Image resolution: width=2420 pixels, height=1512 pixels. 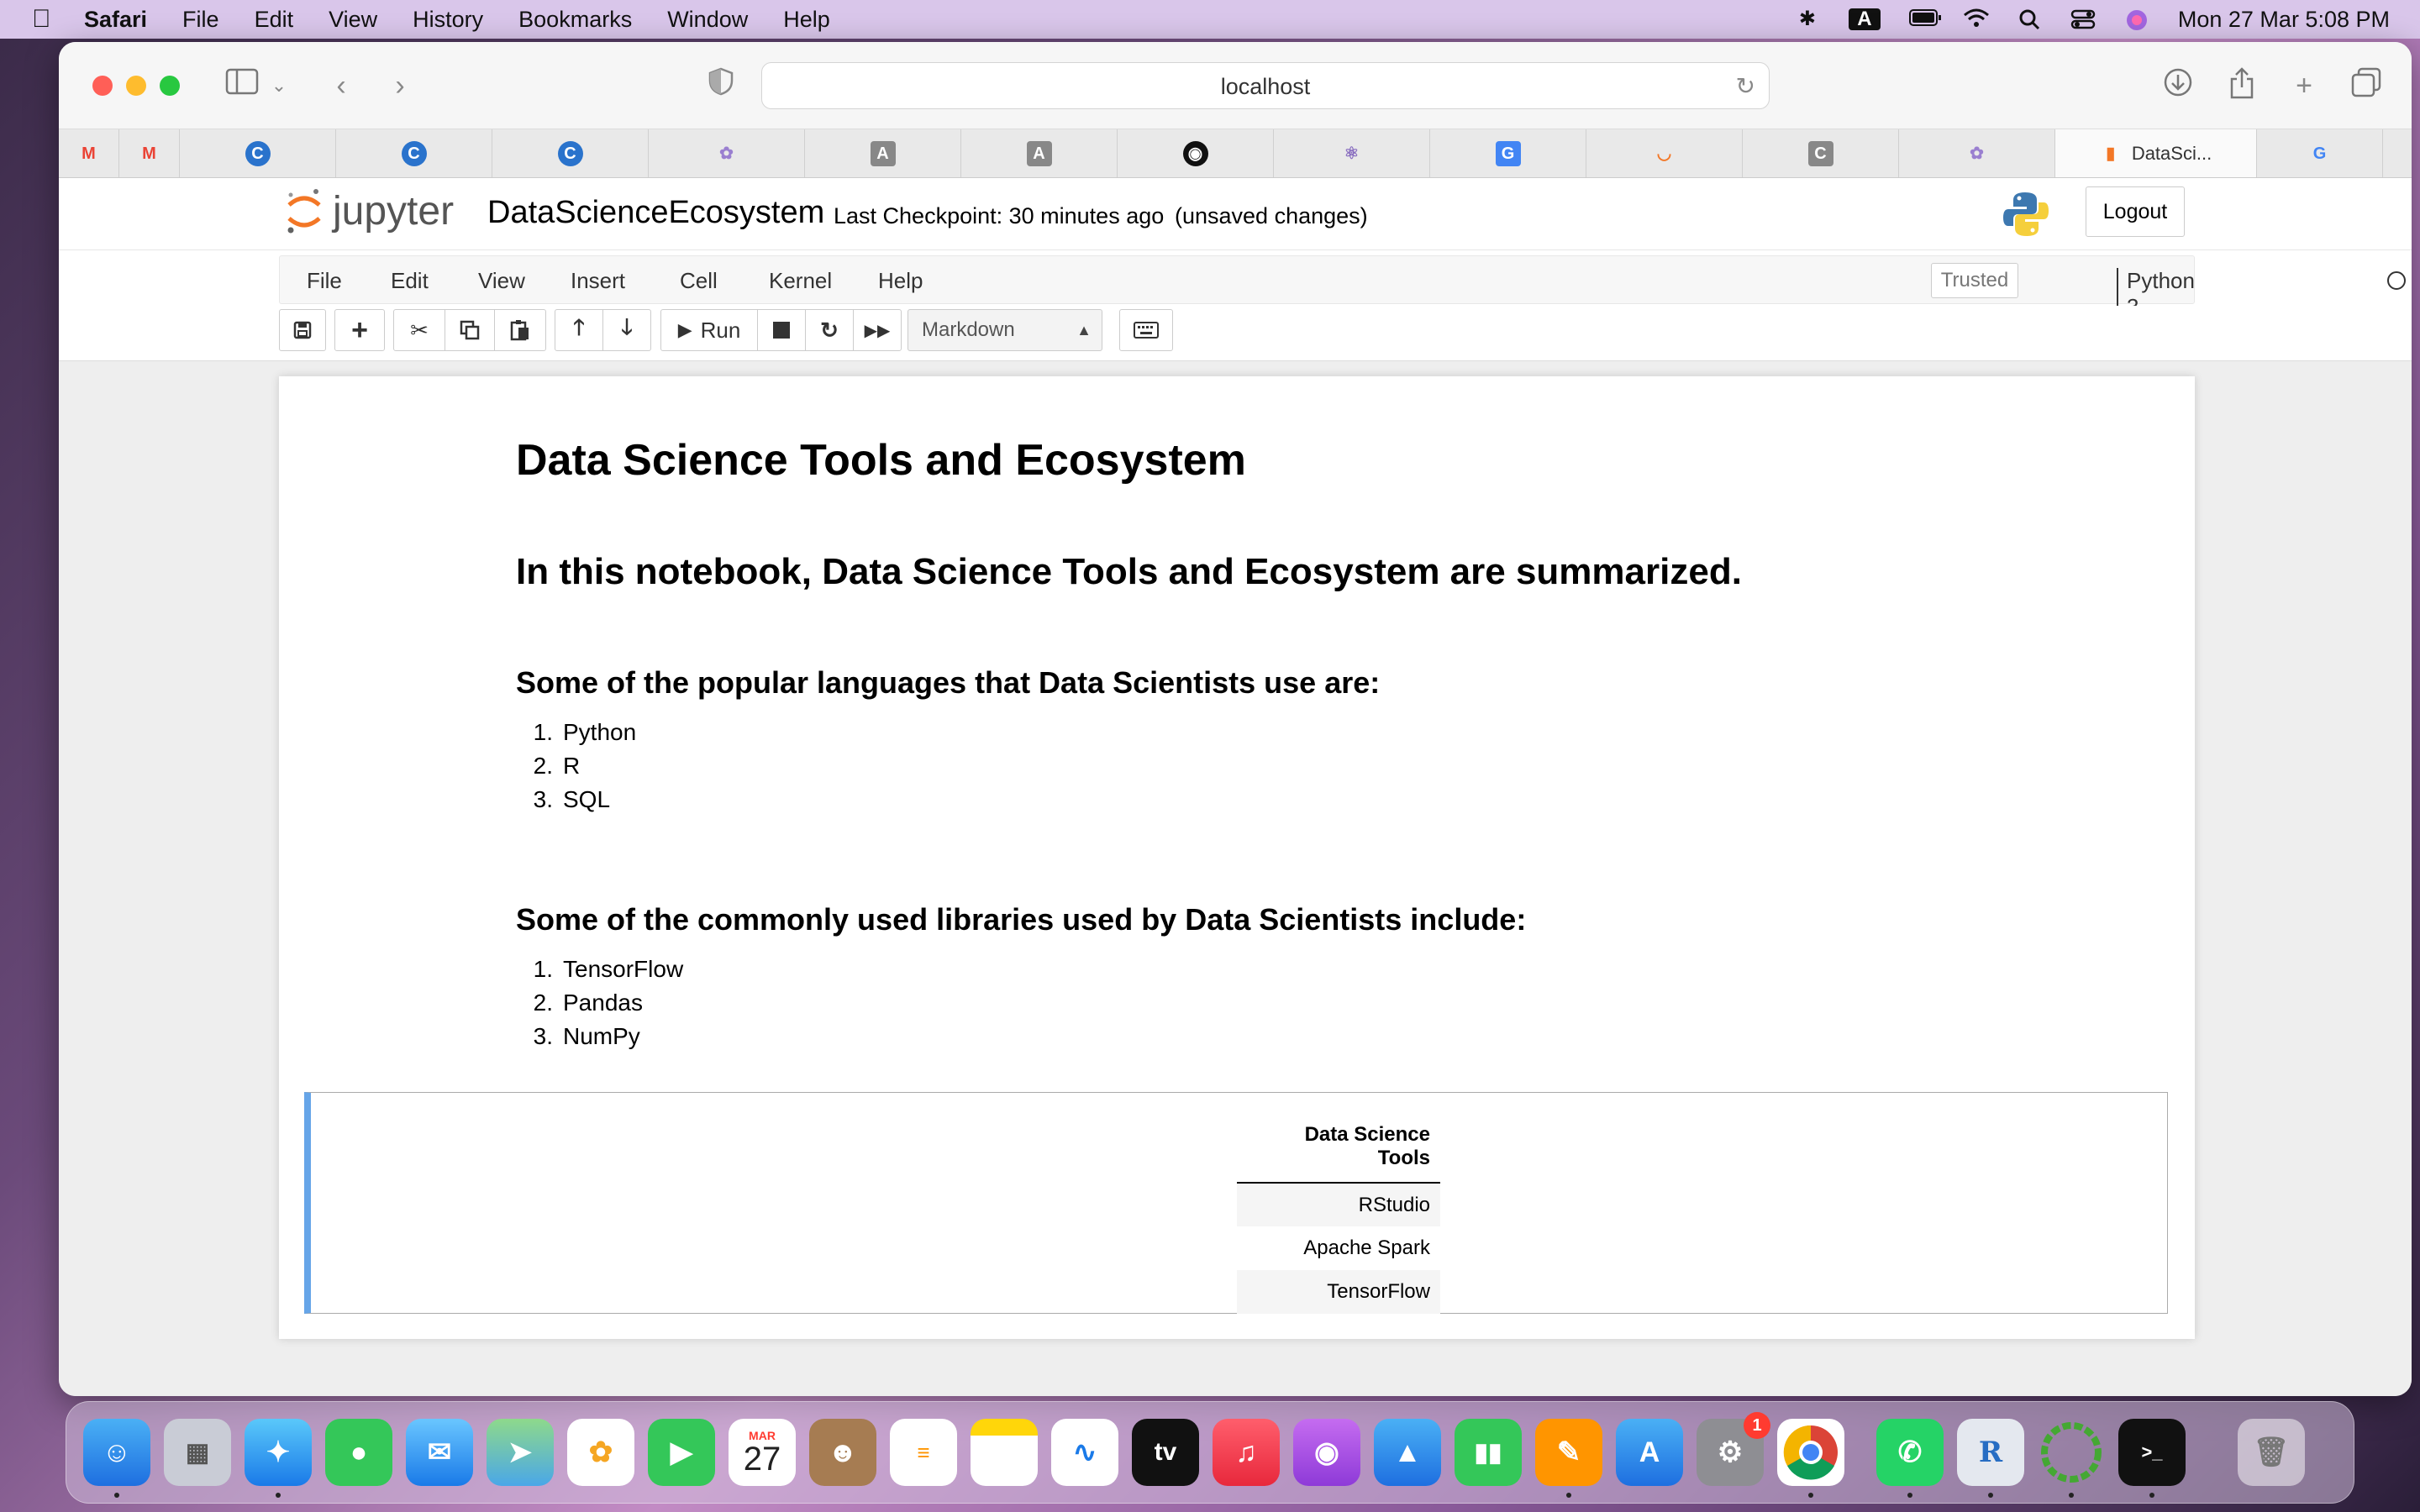 What do you see at coordinates (883, 153) in the screenshot?
I see `tab-a-1: A` at bounding box center [883, 153].